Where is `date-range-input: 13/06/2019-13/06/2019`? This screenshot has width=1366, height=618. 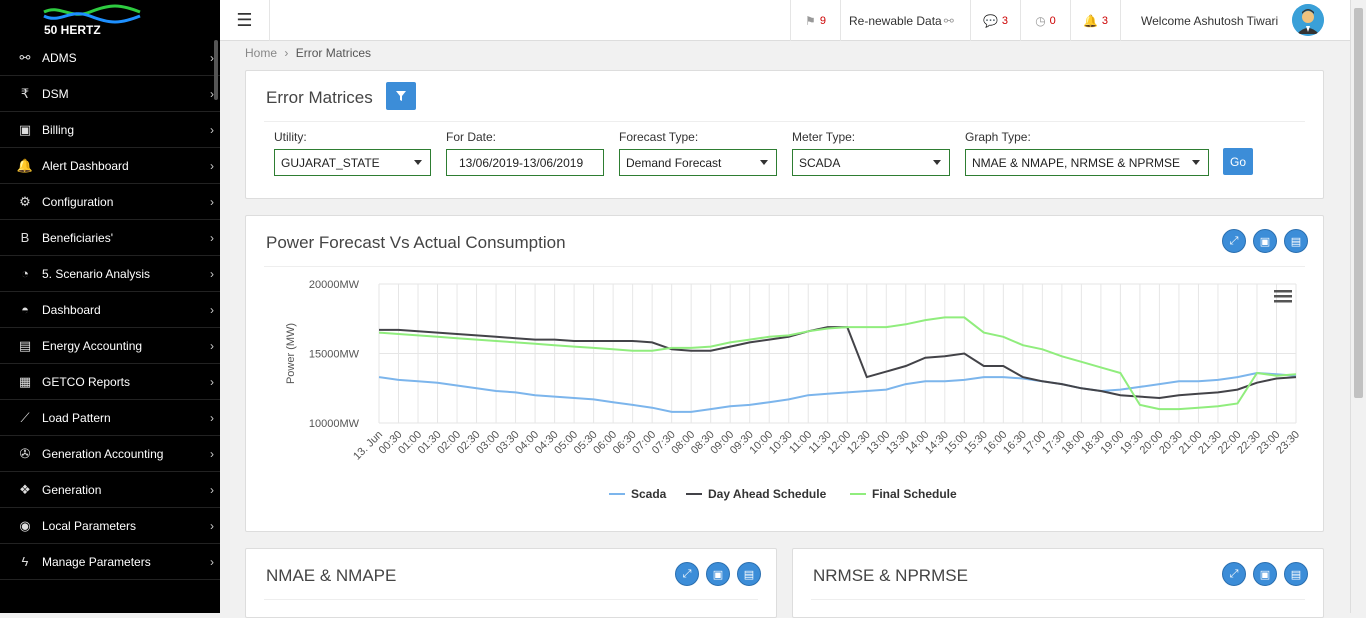
date-range-input: 13/06/2019-13/06/2019 is located at coordinates (525, 162).